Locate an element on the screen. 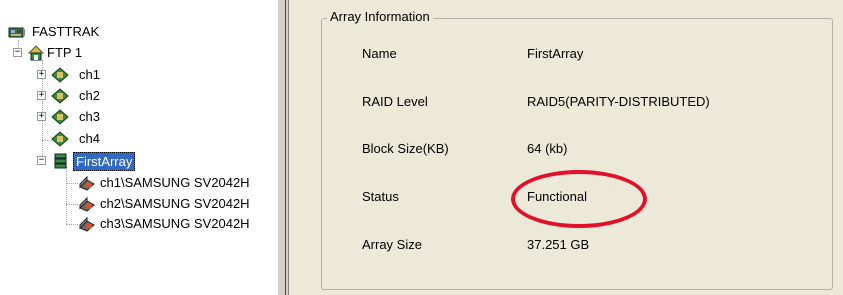 Image resolution: width=843 pixels, height=295 pixels. status-value: Functional is located at coordinates (557, 196).